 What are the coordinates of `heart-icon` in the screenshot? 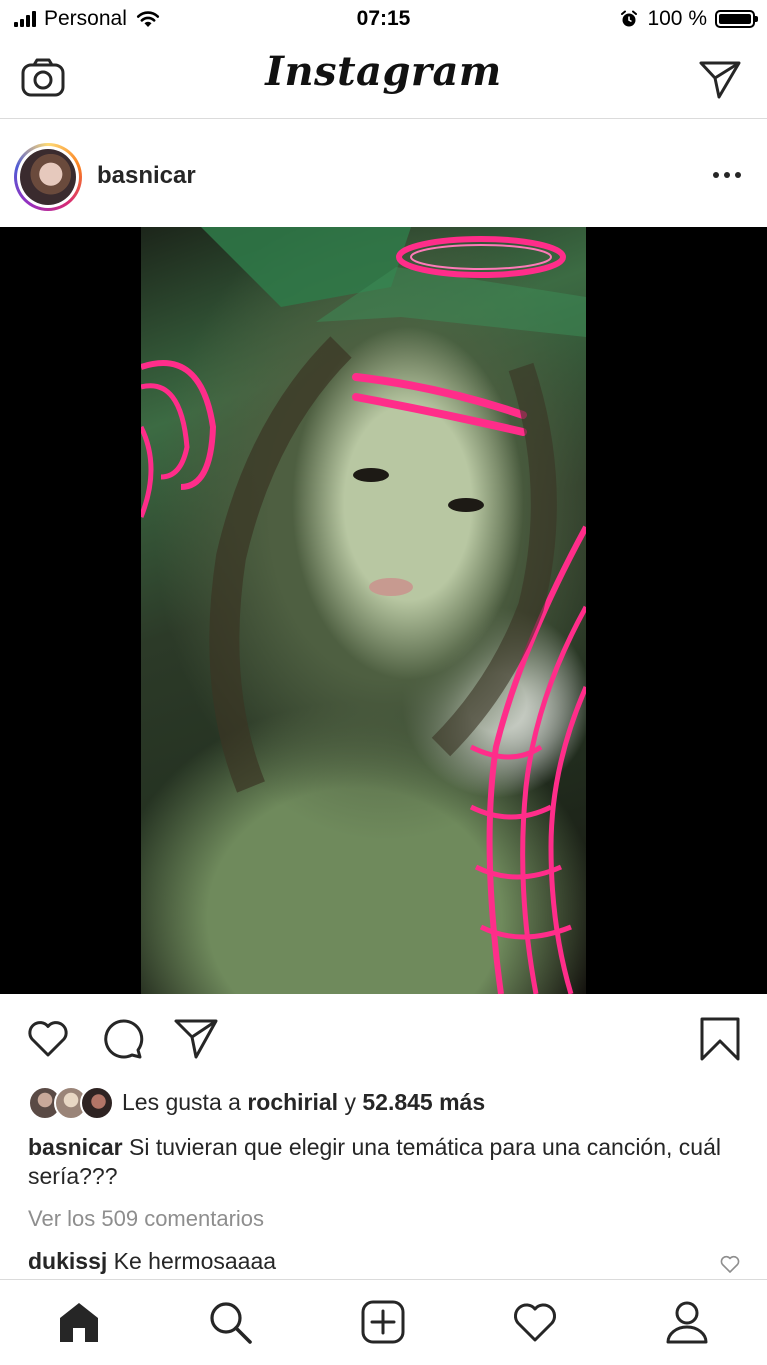 It's located at (48, 1039).